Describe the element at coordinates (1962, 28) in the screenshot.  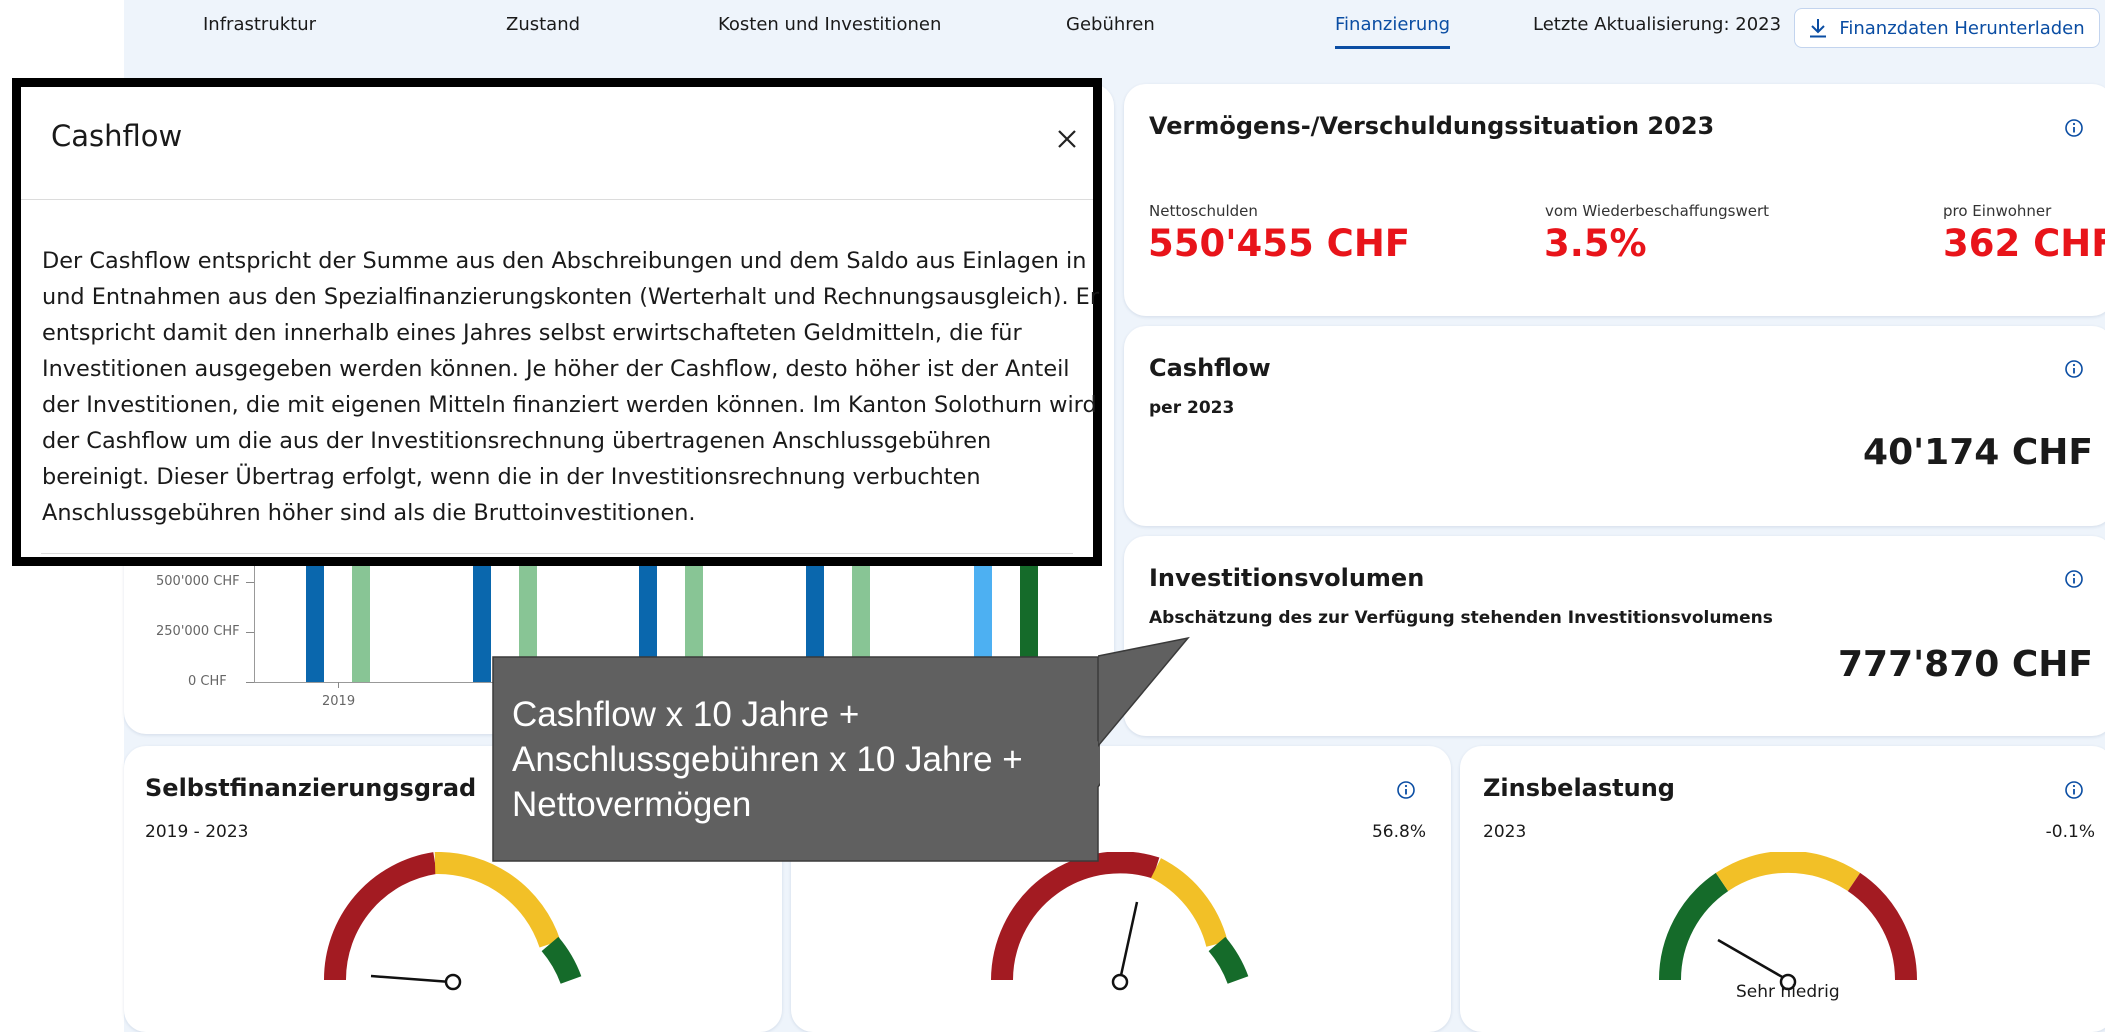
I see `download-button-label: Finanzdaten Herunterladen` at that location.